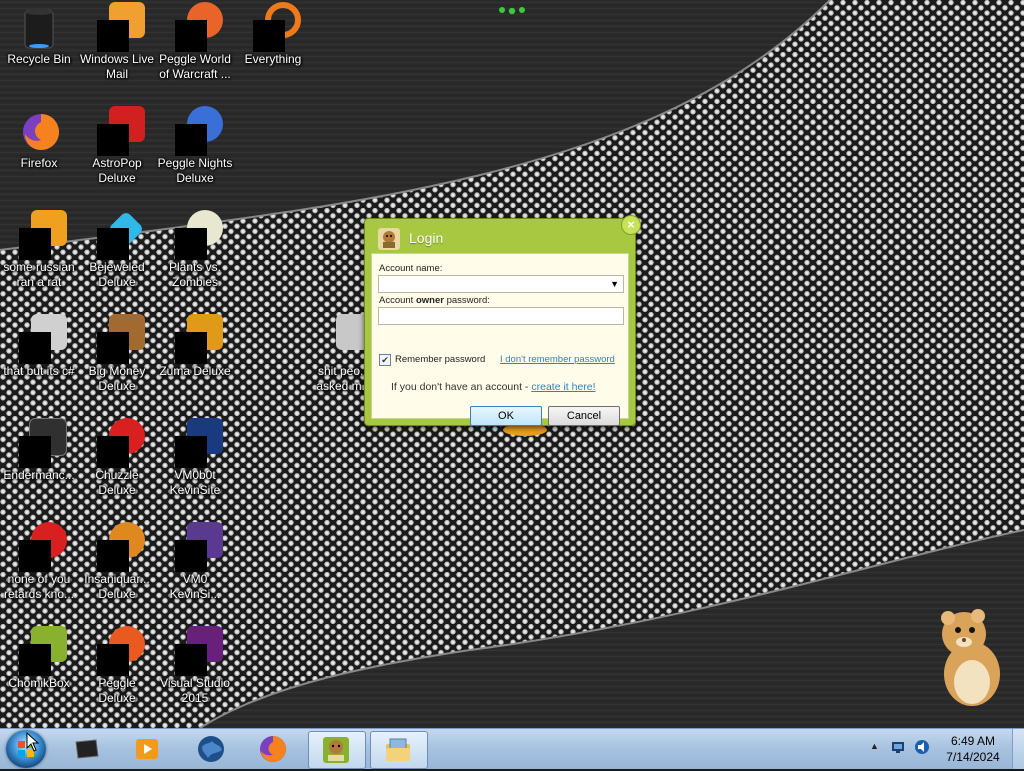 This screenshot has width=1024, height=771. Describe the element at coordinates (117, 378) in the screenshot. I see `icon-label: Big Money Deluxe` at that location.